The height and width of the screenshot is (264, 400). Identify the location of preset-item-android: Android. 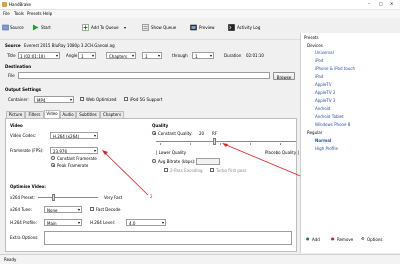
(322, 109).